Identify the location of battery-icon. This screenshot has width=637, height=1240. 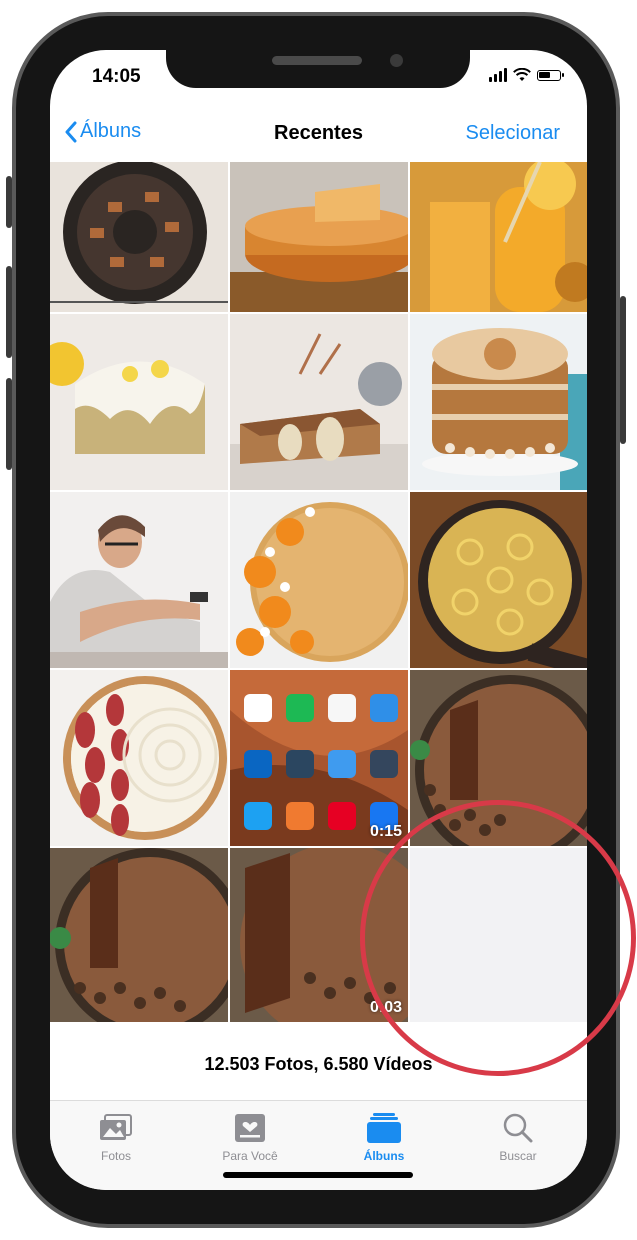
(550, 75).